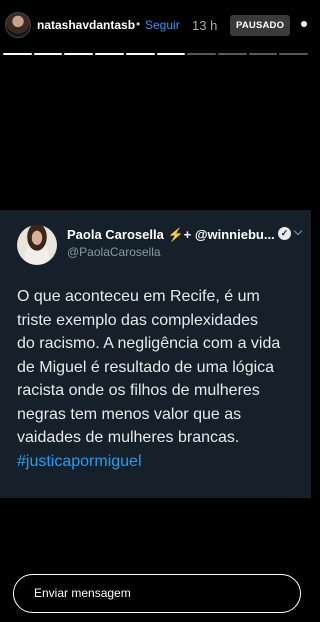 Image resolution: width=320 pixels, height=622 pixels. I want to click on story-progress-bar, so click(156, 54).